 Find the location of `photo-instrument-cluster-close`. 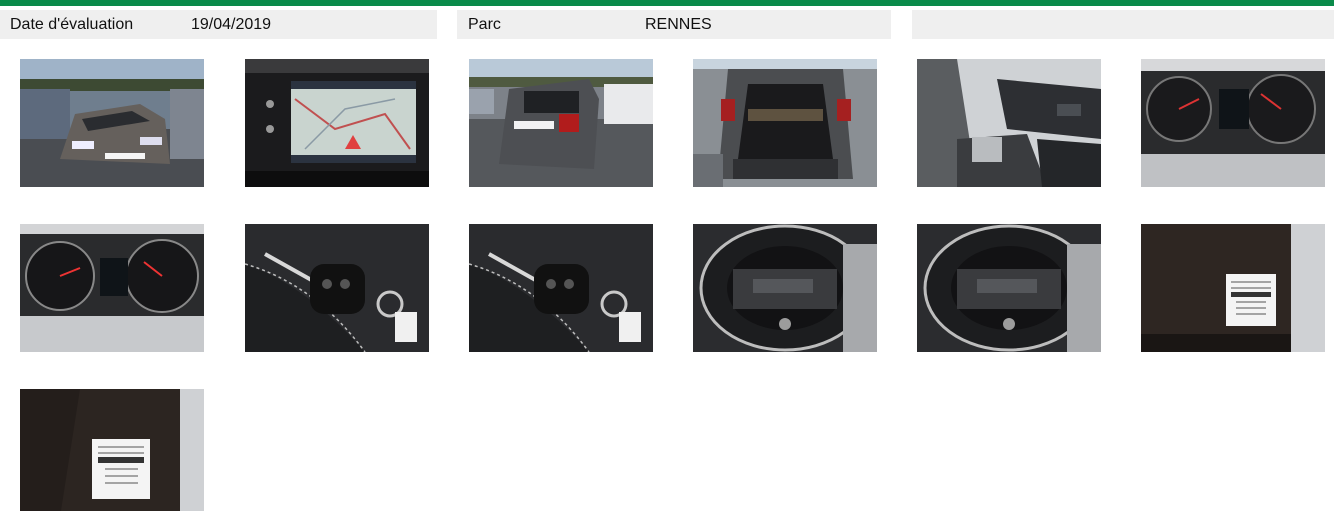

photo-instrument-cluster-close is located at coordinates (112, 288).